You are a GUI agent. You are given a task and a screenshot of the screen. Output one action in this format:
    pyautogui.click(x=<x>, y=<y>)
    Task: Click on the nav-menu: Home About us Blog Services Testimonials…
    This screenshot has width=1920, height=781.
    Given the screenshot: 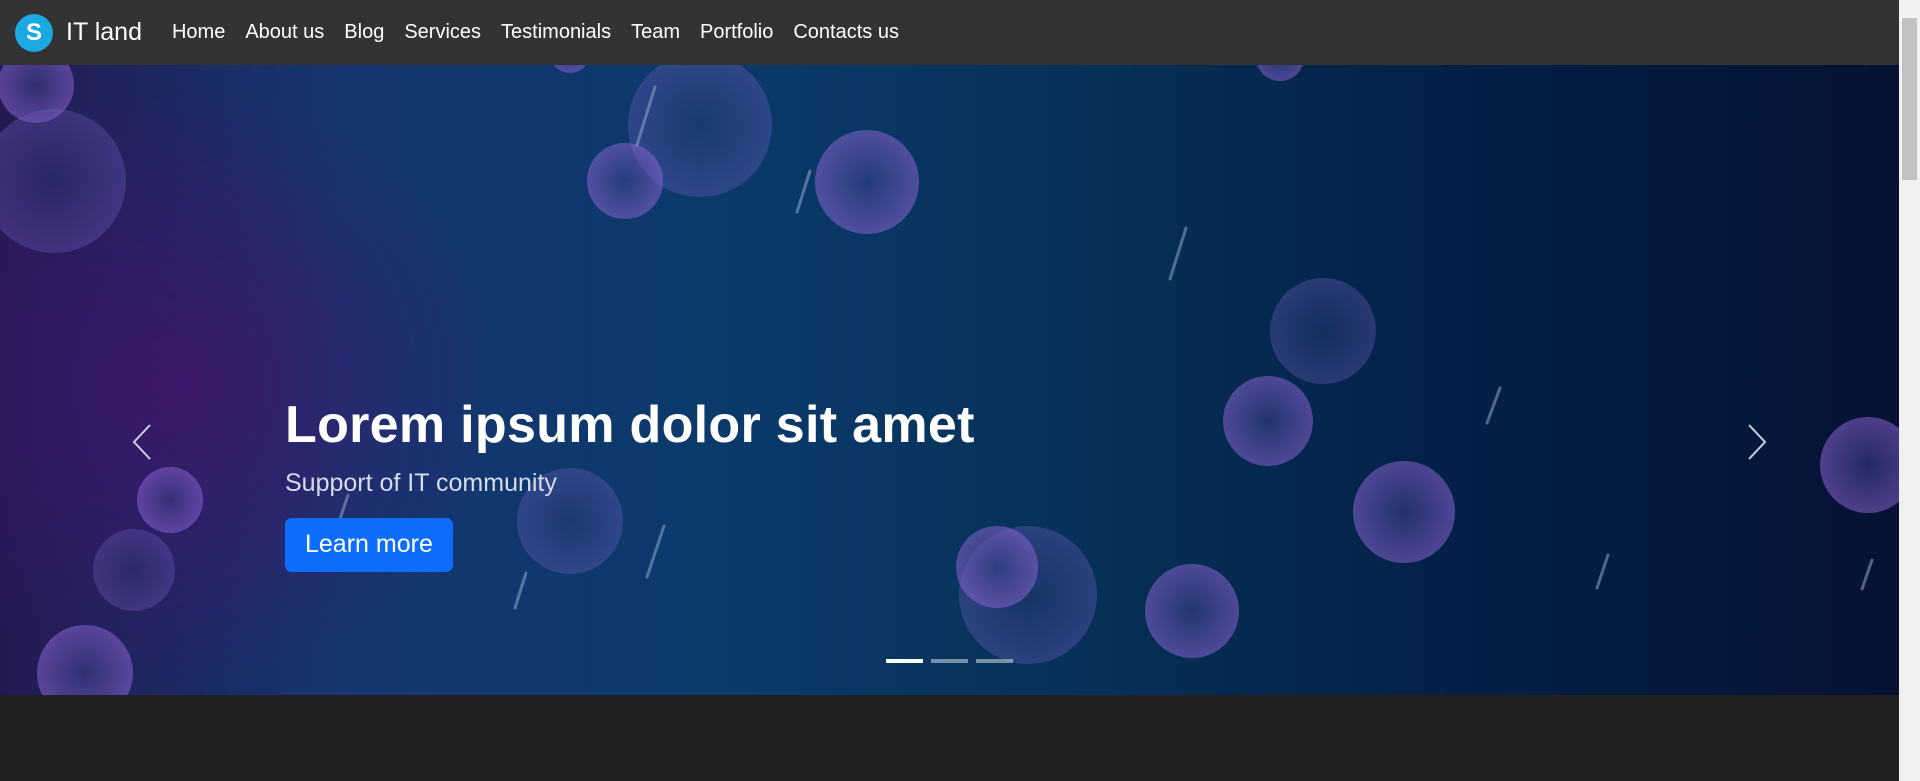 What is the action you would take?
    pyautogui.click(x=545, y=32)
    